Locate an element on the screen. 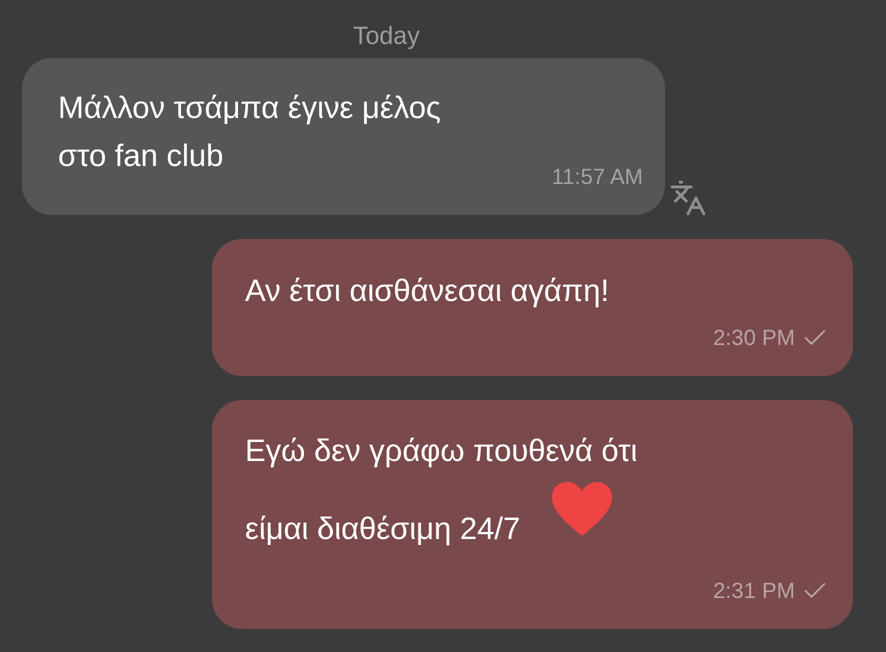  message-text: Μάλλον τσάμπα έγινε μέλος is located at coordinates (249, 108).